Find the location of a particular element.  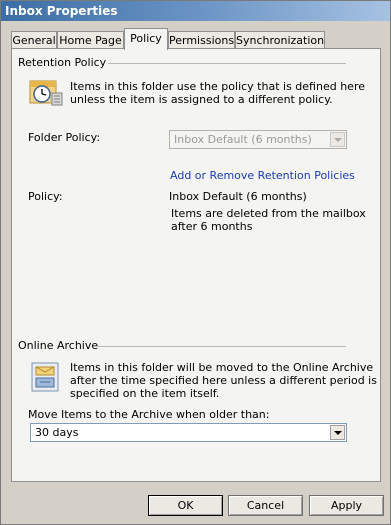

tab-permissions: Permissions is located at coordinates (201, 40).